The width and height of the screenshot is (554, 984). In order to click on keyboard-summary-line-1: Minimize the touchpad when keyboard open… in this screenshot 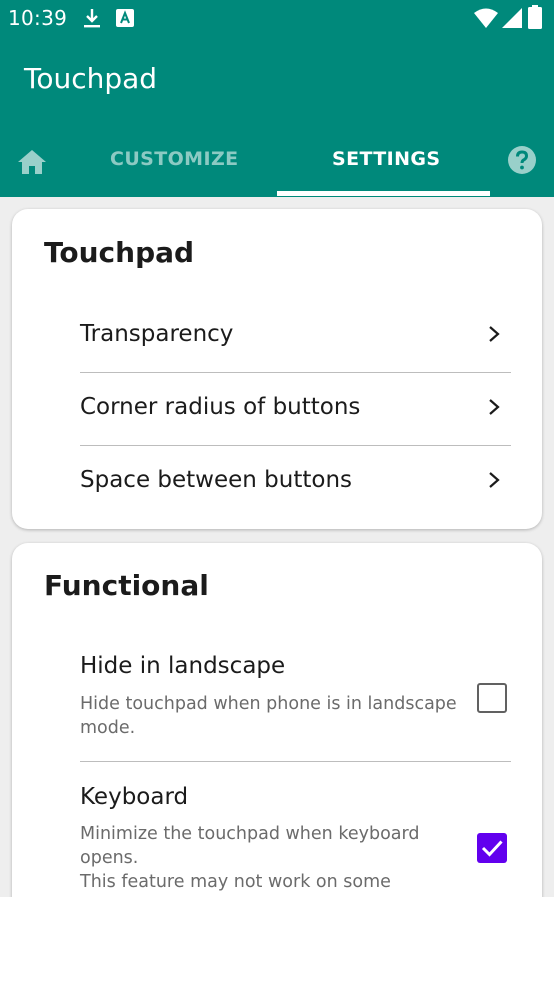, I will do `click(250, 846)`.